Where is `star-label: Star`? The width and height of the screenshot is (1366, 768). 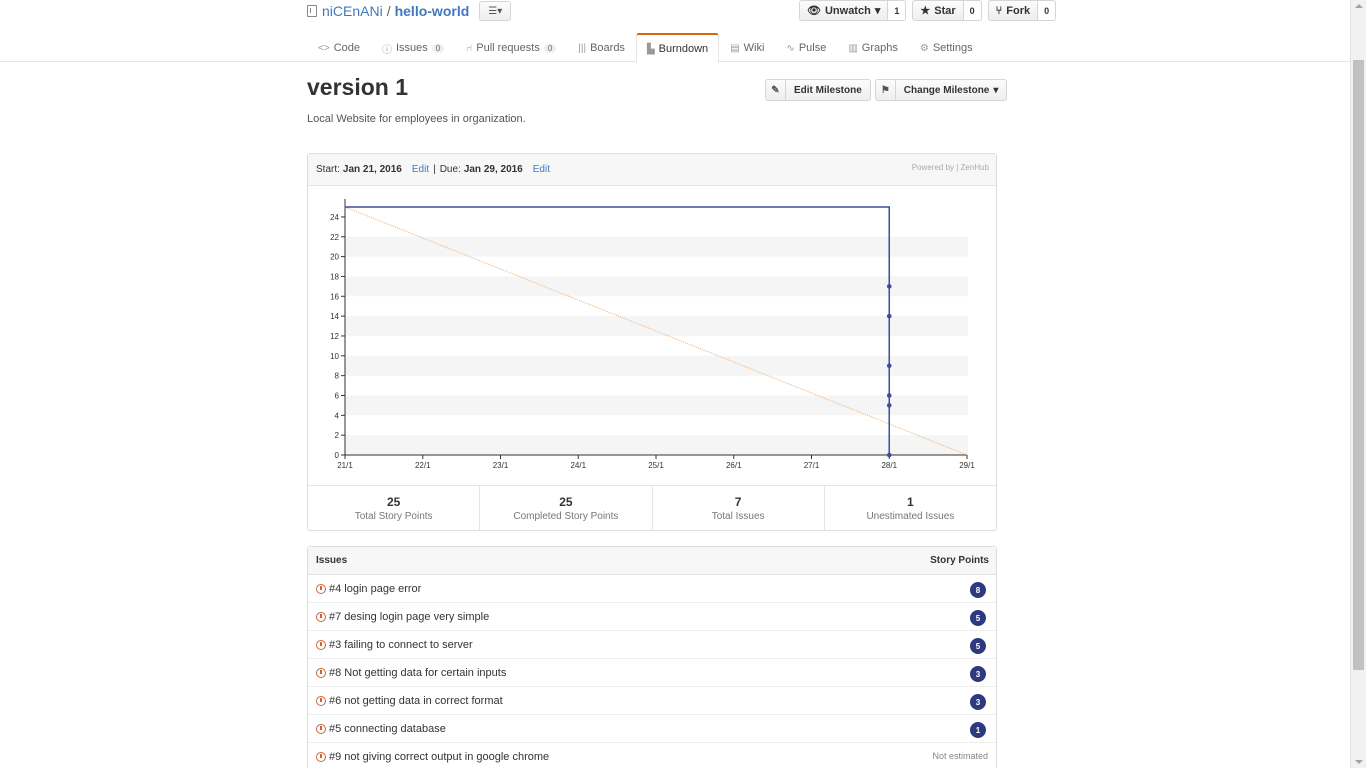
star-label: Star is located at coordinates (945, 10).